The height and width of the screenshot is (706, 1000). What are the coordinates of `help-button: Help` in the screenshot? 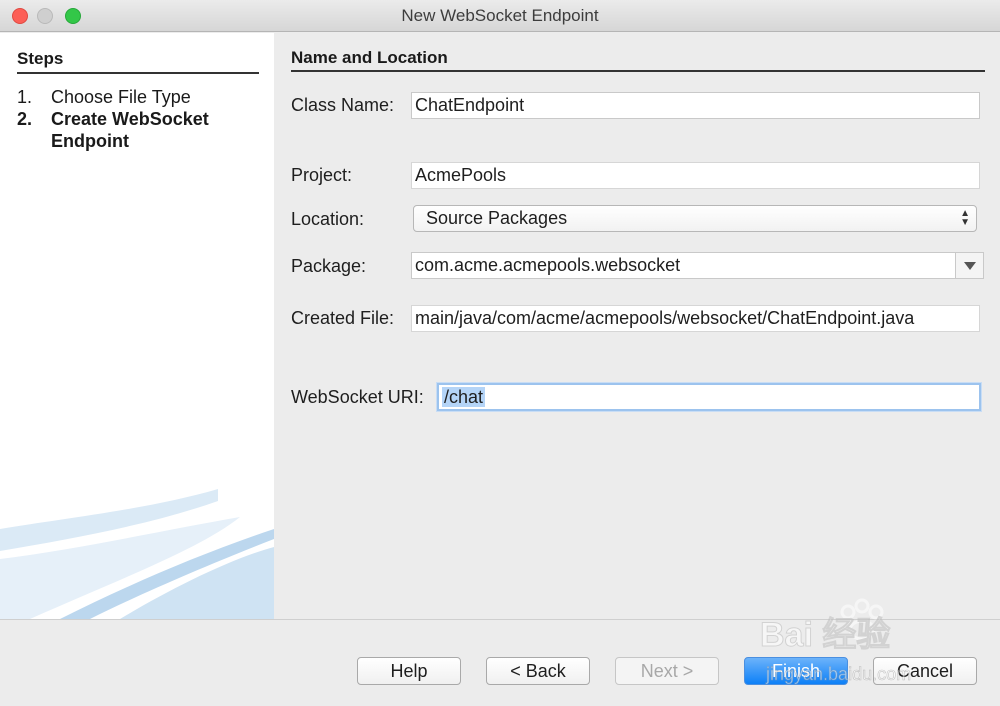 It's located at (409, 671).